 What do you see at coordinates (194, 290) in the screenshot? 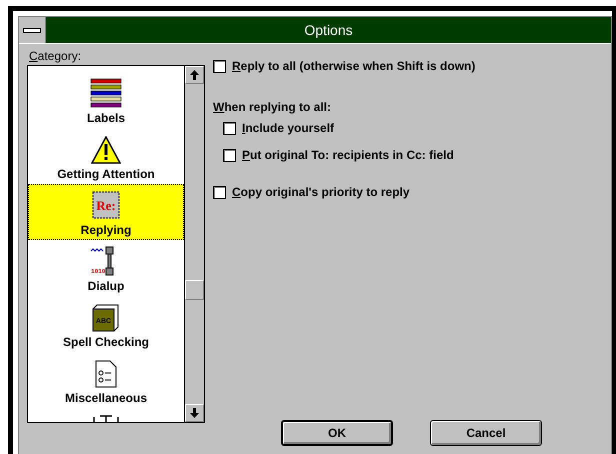
I see `scroll-thumb` at bounding box center [194, 290].